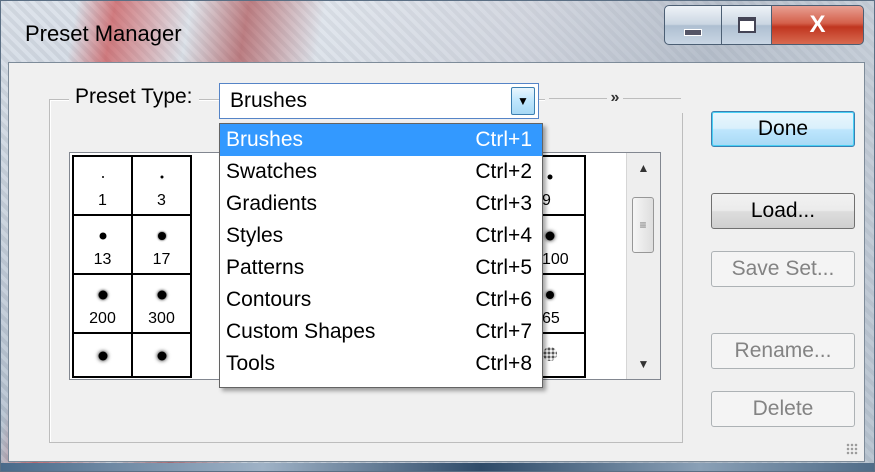 Image resolution: width=875 pixels, height=472 pixels. What do you see at coordinates (643, 266) in the screenshot?
I see `brush-grid-scrollbar: ▲ ≡ ▼` at bounding box center [643, 266].